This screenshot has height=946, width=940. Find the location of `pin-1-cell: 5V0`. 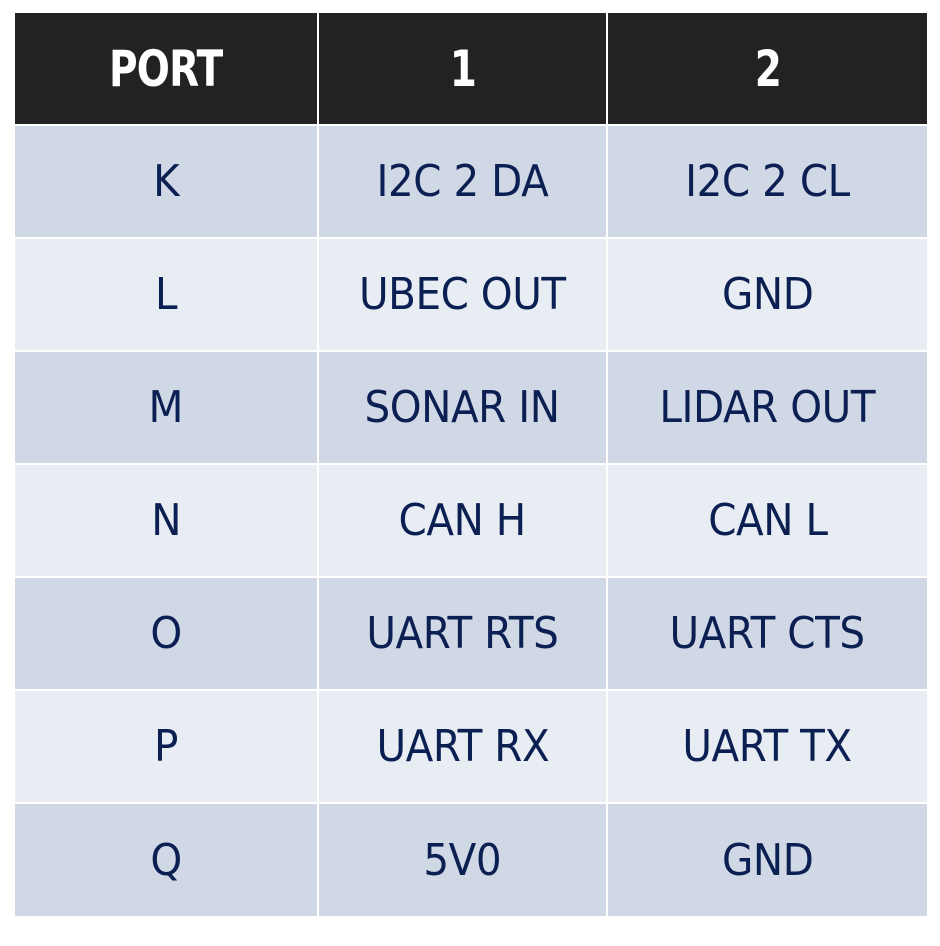

pin-1-cell: 5V0 is located at coordinates (462, 860).